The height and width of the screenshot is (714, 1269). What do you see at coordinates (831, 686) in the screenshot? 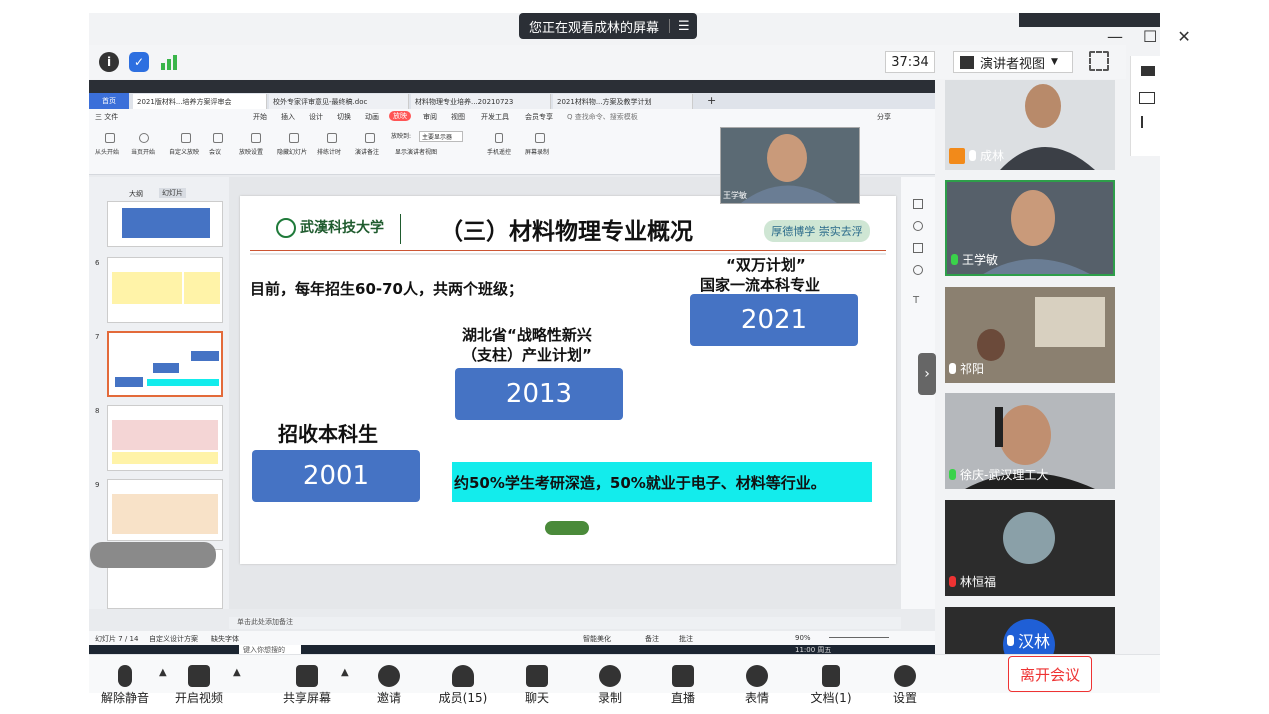
I see `documents-button: 文档(1)` at bounding box center [831, 686].